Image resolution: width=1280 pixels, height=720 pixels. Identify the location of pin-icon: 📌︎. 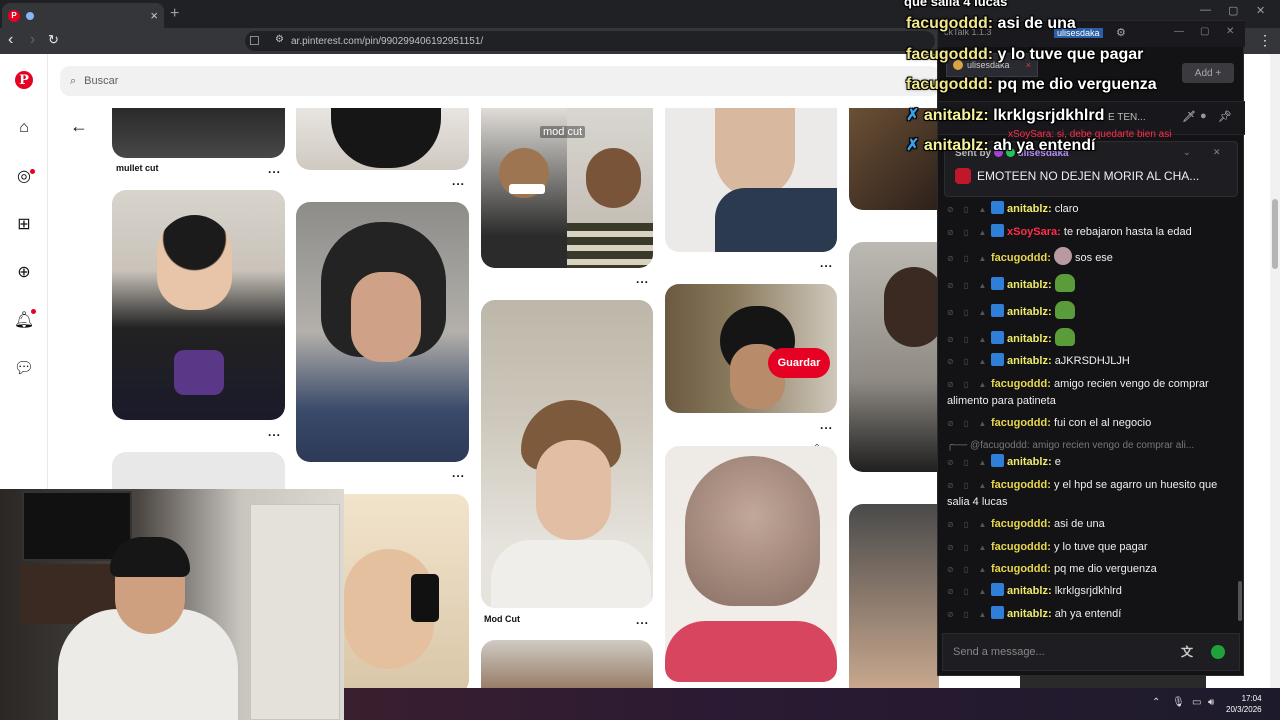
(1225, 116).